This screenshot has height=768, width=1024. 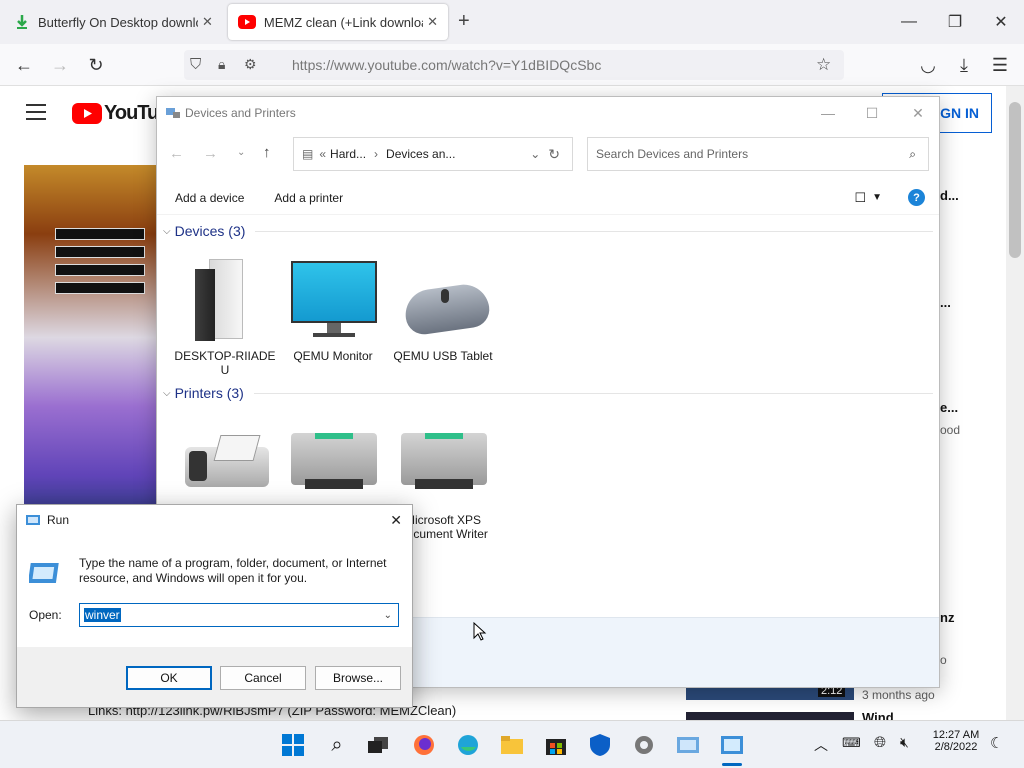 I want to click on sidebar-title: Wind, so click(x=878, y=715).